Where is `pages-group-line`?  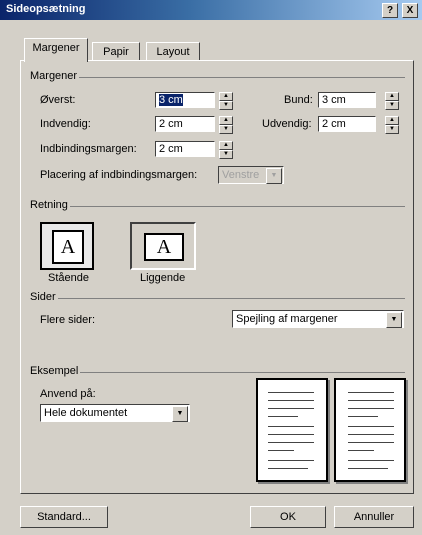 pages-group-line is located at coordinates (217, 298).